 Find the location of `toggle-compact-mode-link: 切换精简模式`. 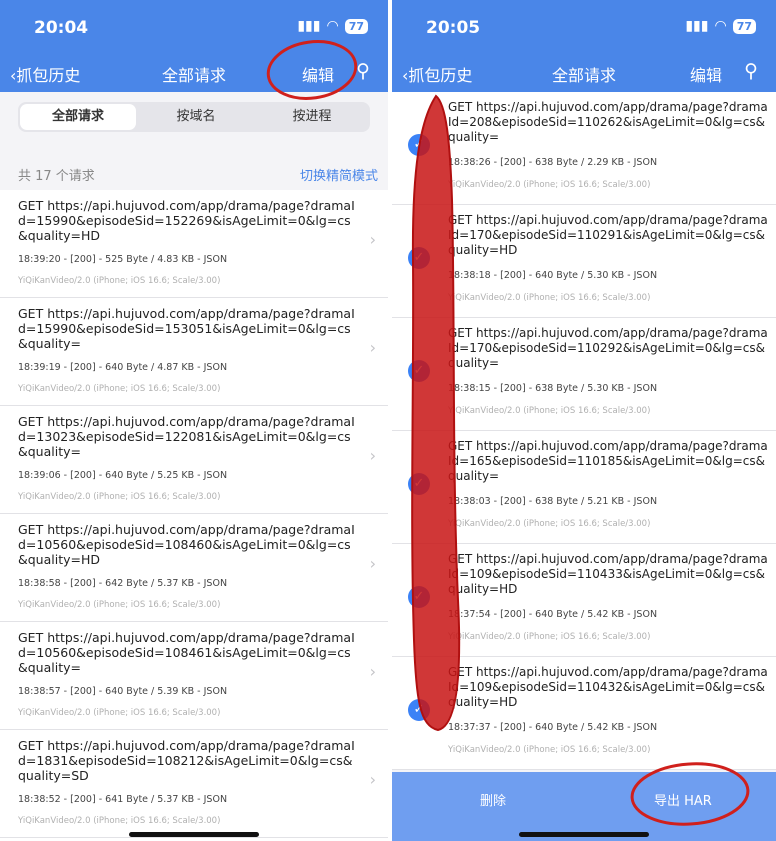

toggle-compact-mode-link: 切换精简模式 is located at coordinates (339, 174).